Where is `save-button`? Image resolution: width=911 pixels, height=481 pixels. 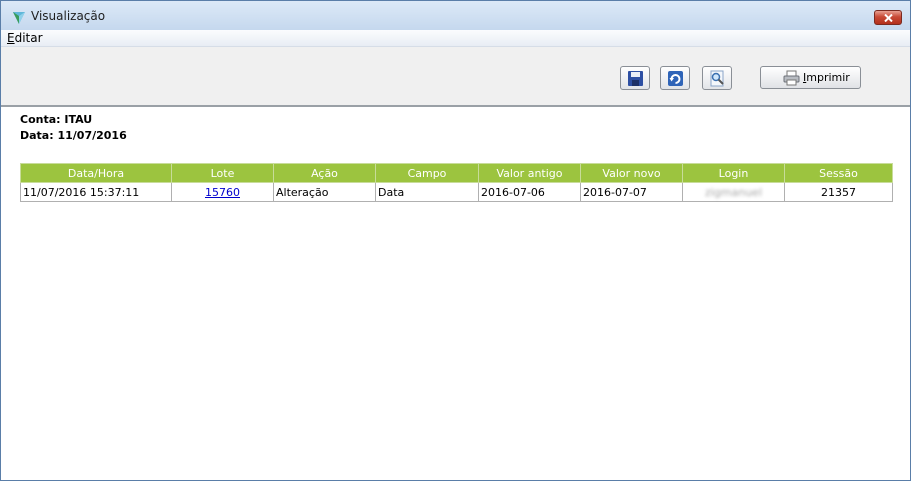 save-button is located at coordinates (635, 78).